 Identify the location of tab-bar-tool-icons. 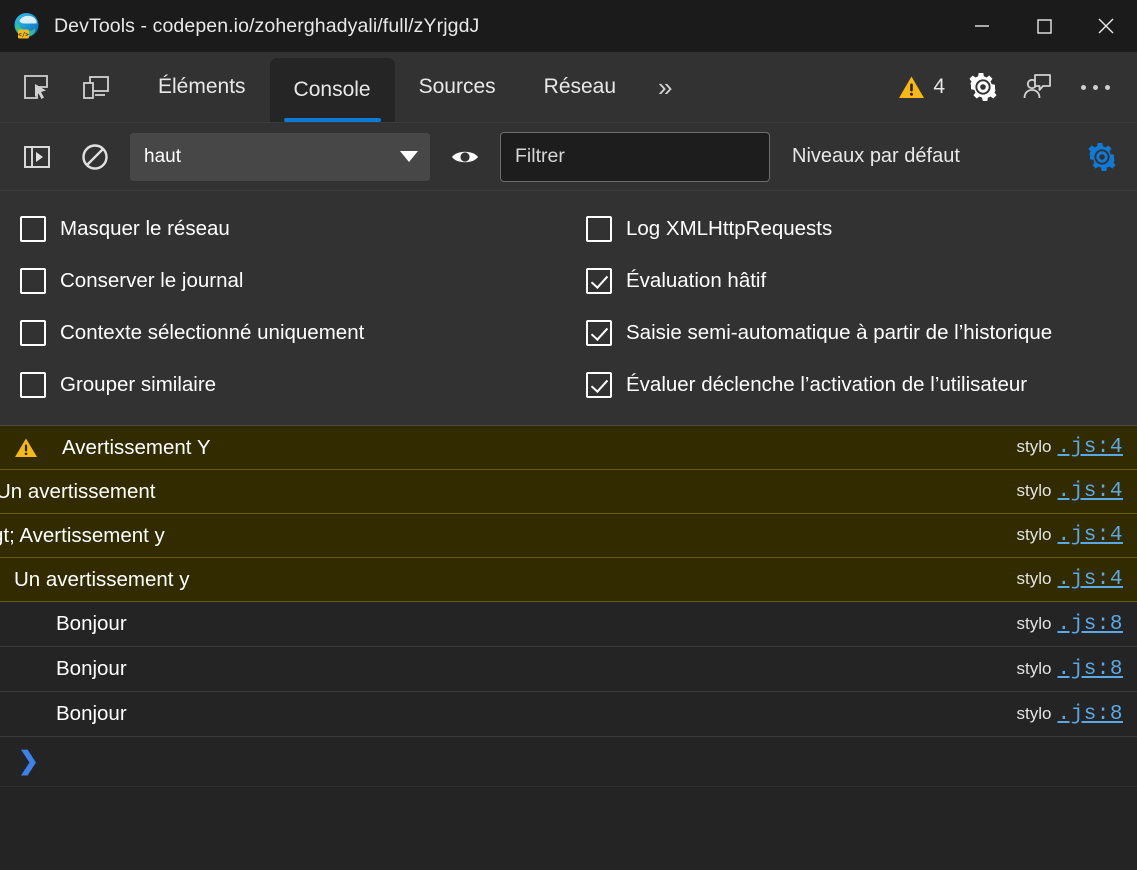
(61, 87).